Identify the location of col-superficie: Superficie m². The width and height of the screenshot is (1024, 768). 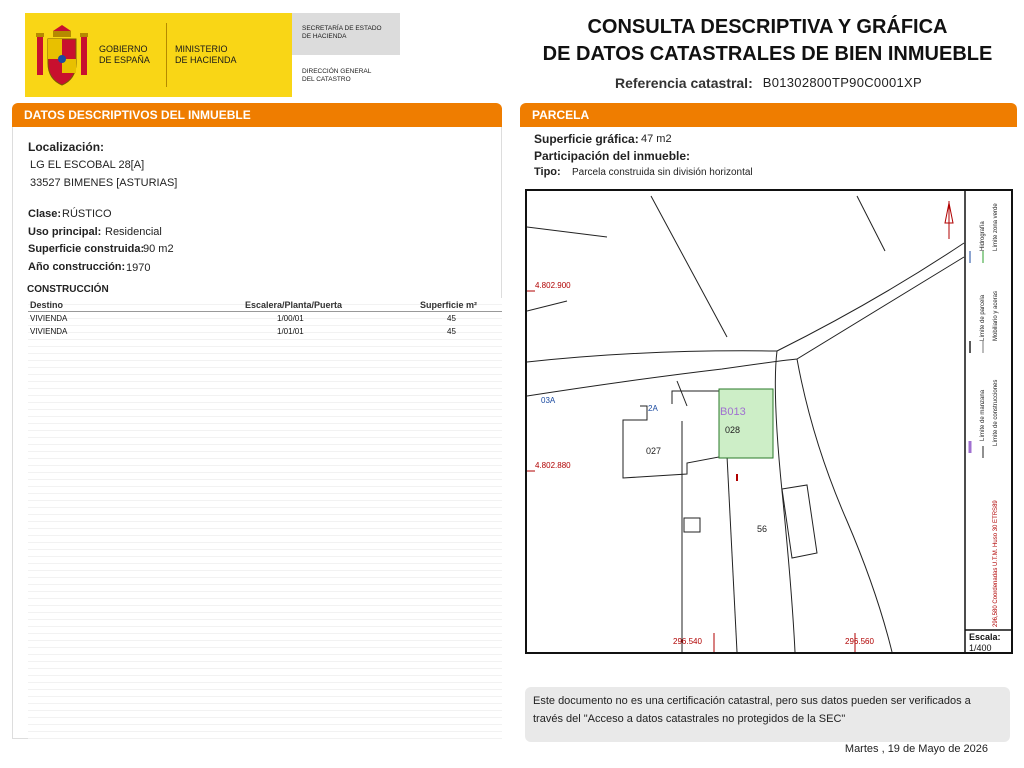
(449, 305).